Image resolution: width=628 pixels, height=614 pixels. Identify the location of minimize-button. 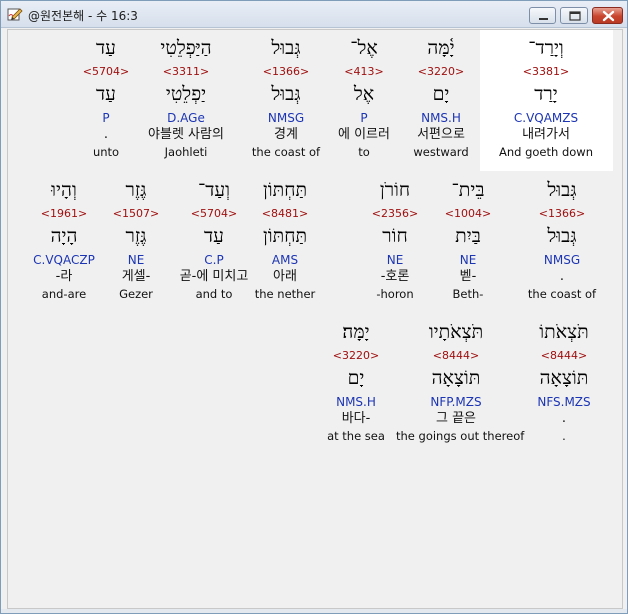
(542, 15).